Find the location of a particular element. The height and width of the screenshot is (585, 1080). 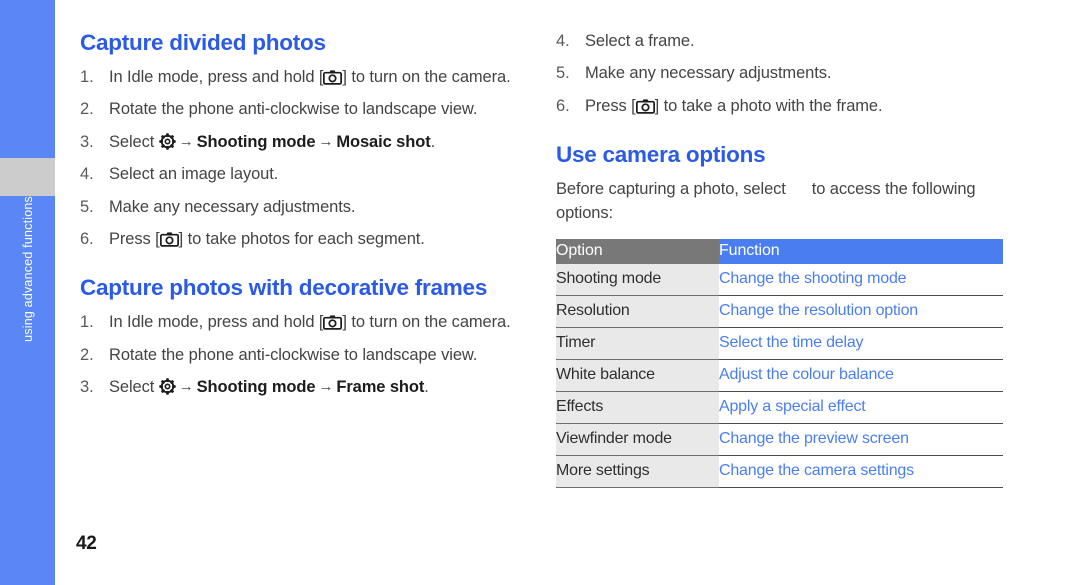

intro-text-before: Before capturing a photo, select is located at coordinates (673, 189).